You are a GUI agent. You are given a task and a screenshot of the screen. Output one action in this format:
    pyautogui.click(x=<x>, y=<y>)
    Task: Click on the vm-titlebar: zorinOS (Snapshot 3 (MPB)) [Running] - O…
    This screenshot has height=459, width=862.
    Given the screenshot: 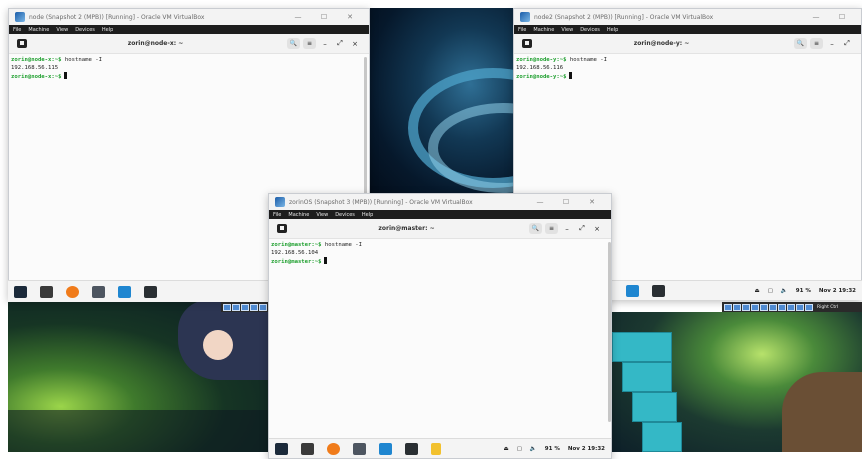 What is the action you would take?
    pyautogui.click(x=440, y=202)
    